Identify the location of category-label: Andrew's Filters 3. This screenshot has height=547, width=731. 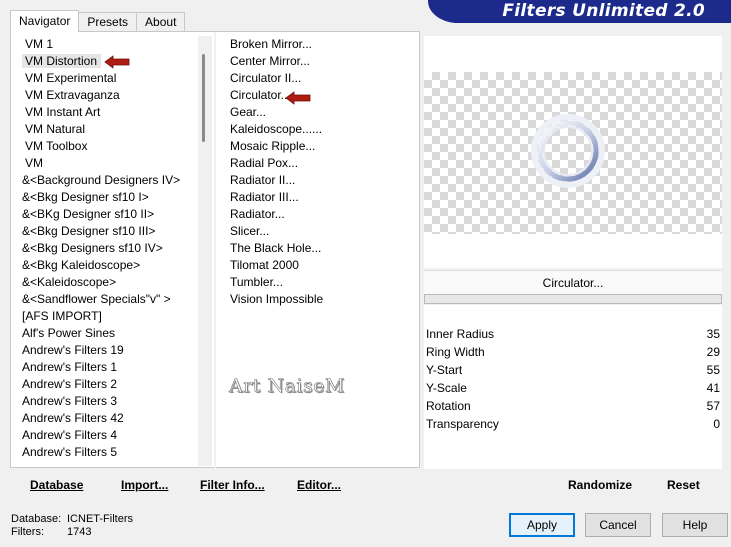
(69, 401).